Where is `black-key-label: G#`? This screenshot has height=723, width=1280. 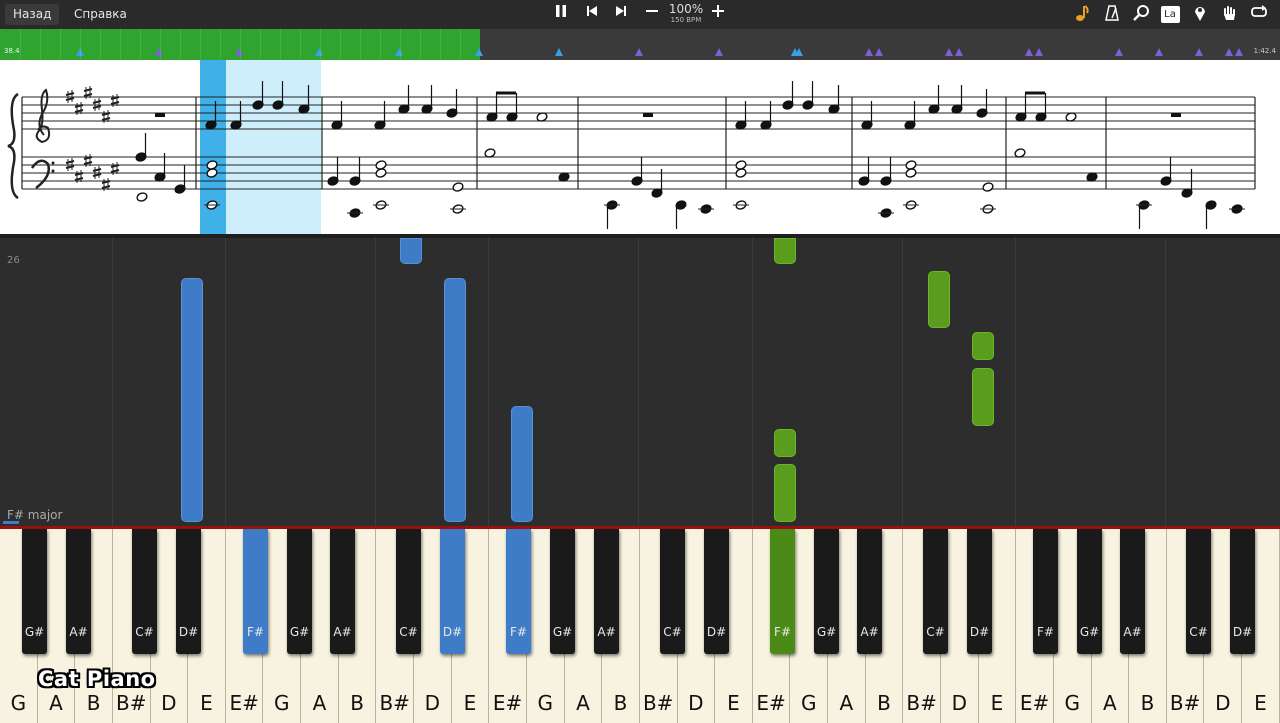 black-key-label: G# is located at coordinates (1089, 632).